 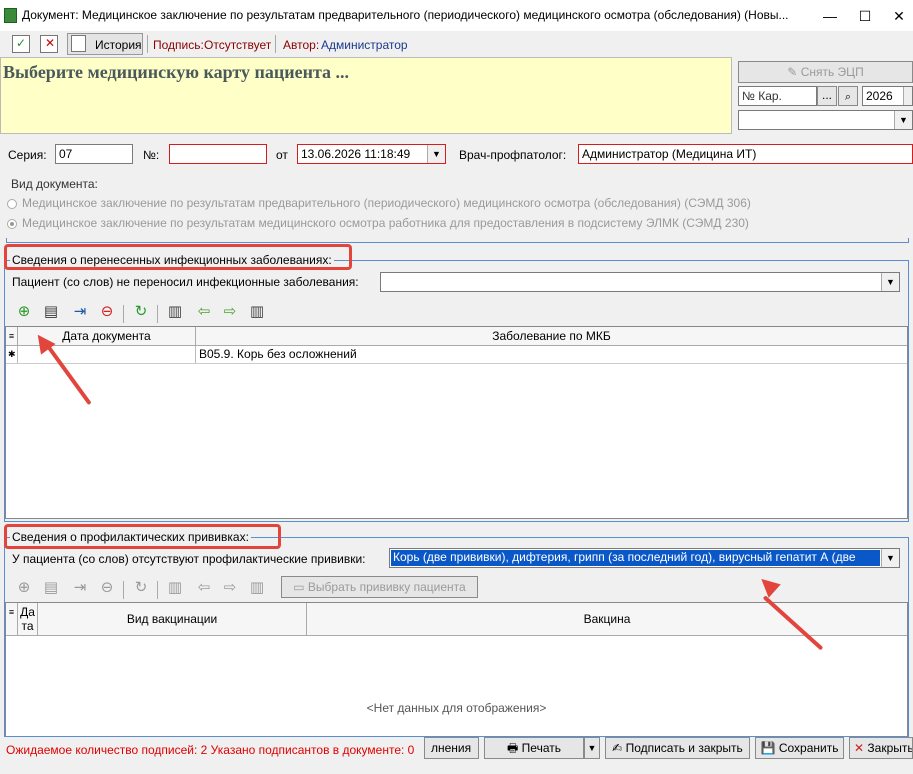 I want to click on print-button: 🖶 Печать, so click(x=534, y=748).